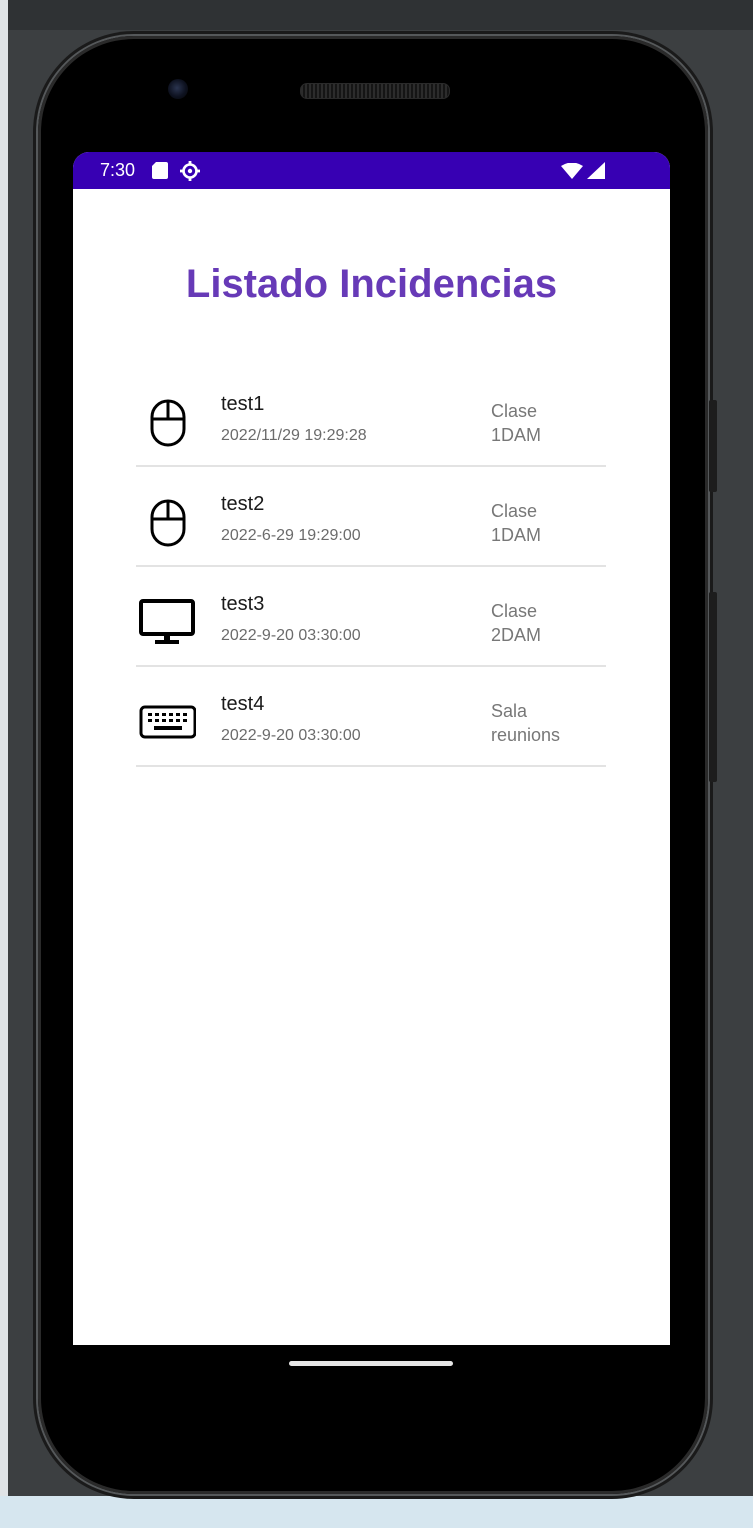 Image resolution: width=753 pixels, height=1528 pixels. What do you see at coordinates (371, 417) in the screenshot?
I see `list-item: test1 2022/11/29 19:29:28 Clase 1DAM` at bounding box center [371, 417].